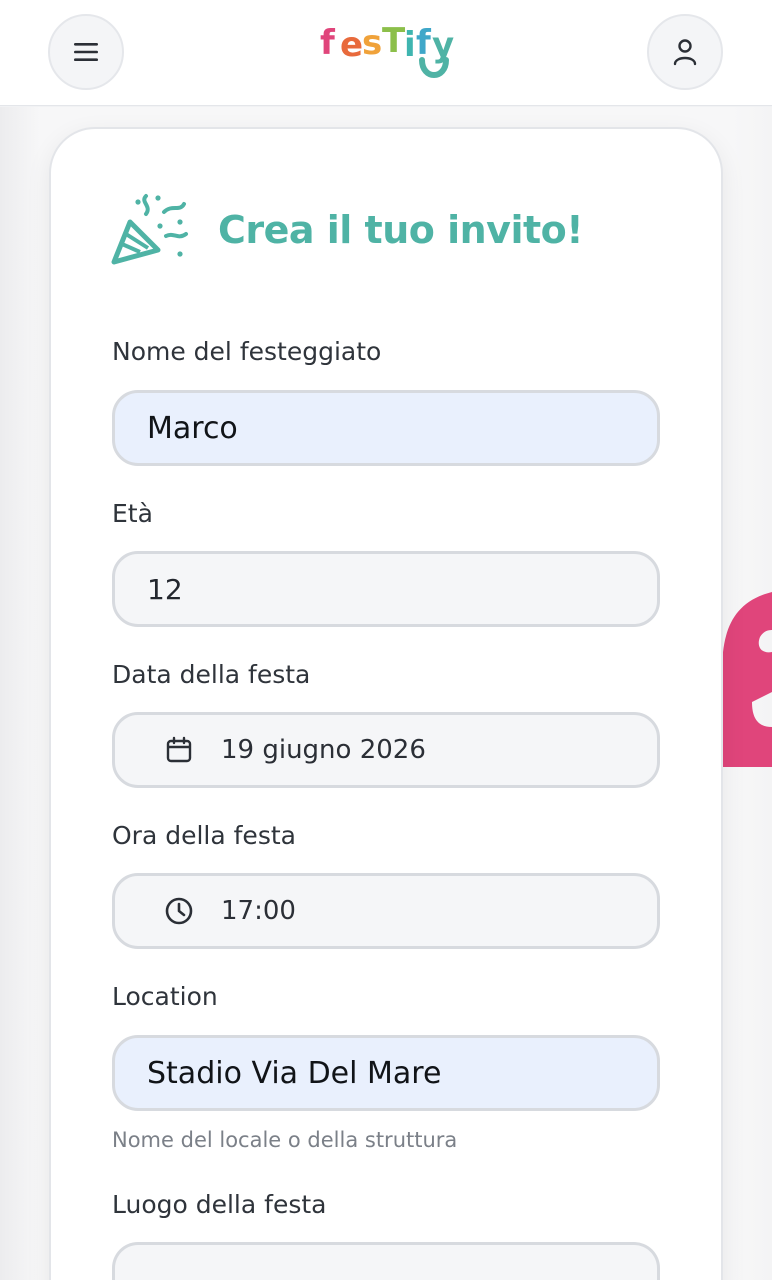 The width and height of the screenshot is (772, 1280). Describe the element at coordinates (443, 45) in the screenshot. I see `svg-text: y` at that location.